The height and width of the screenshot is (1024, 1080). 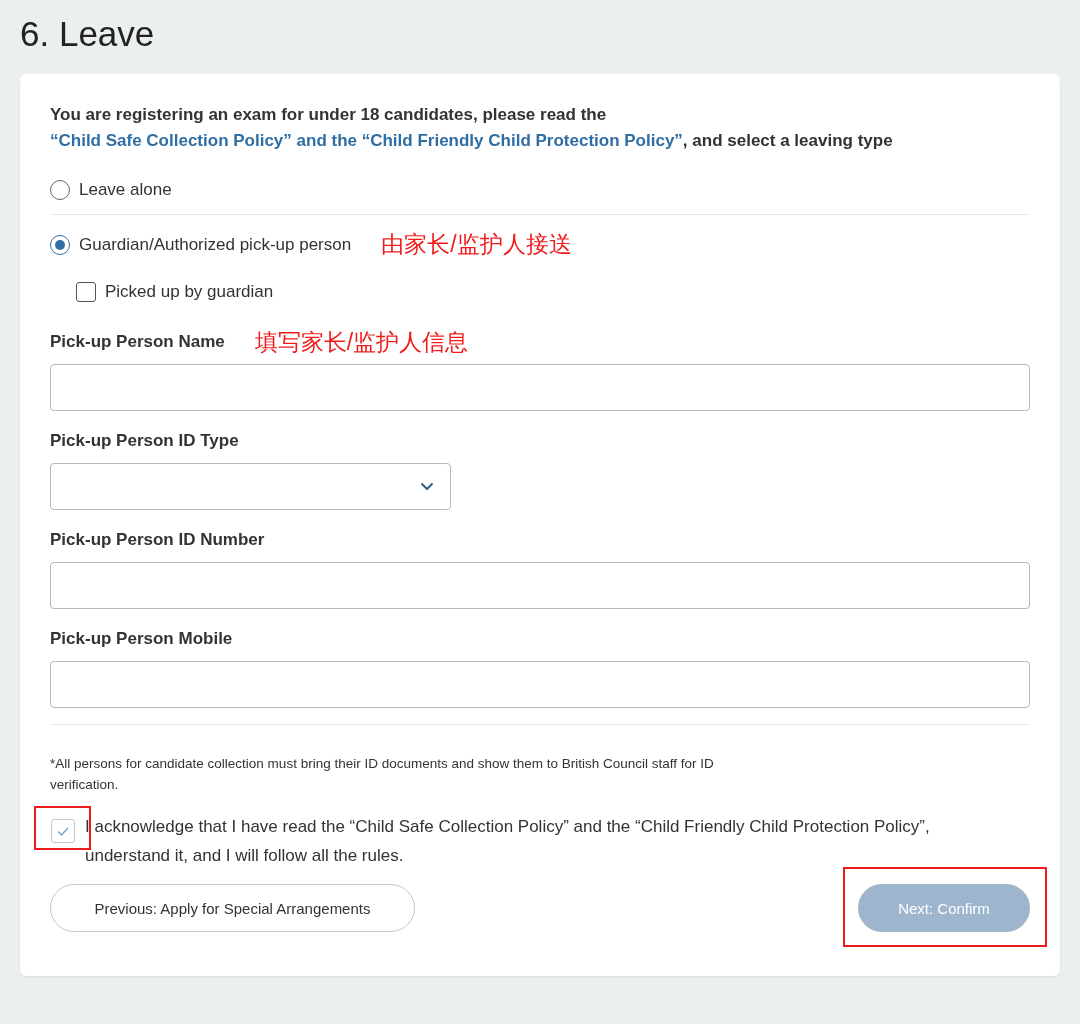 What do you see at coordinates (232, 908) in the screenshot?
I see `previous-button: Previous: Apply for Special Arrangements` at bounding box center [232, 908].